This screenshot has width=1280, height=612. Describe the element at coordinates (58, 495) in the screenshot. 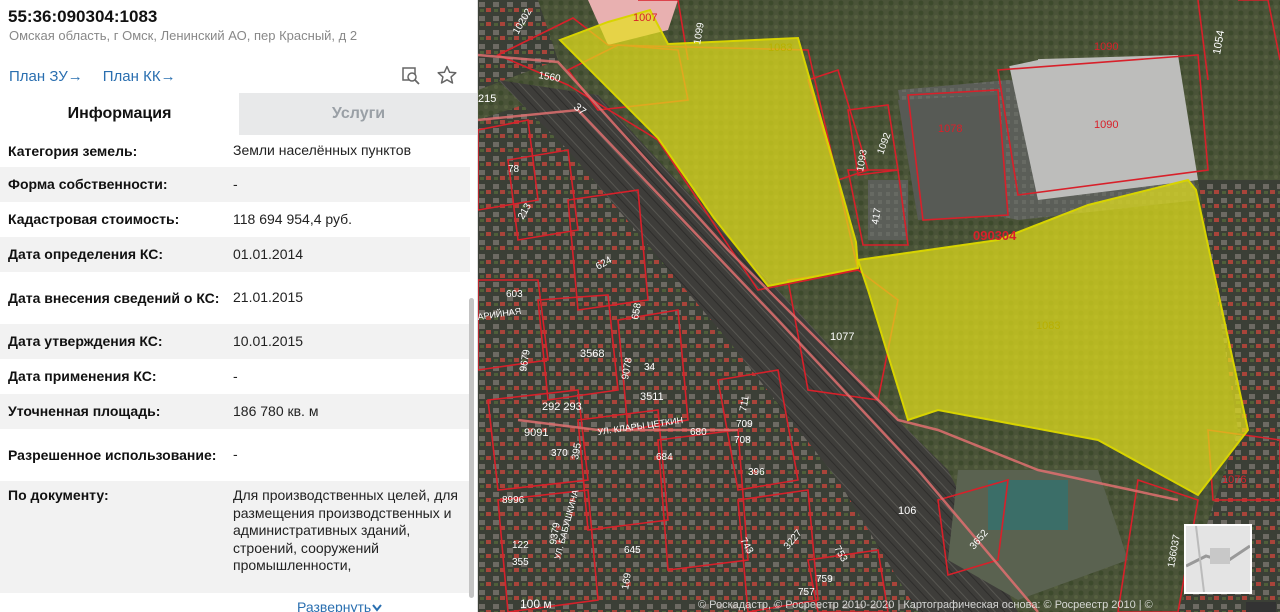

I see `row-label: По документу:` at that location.